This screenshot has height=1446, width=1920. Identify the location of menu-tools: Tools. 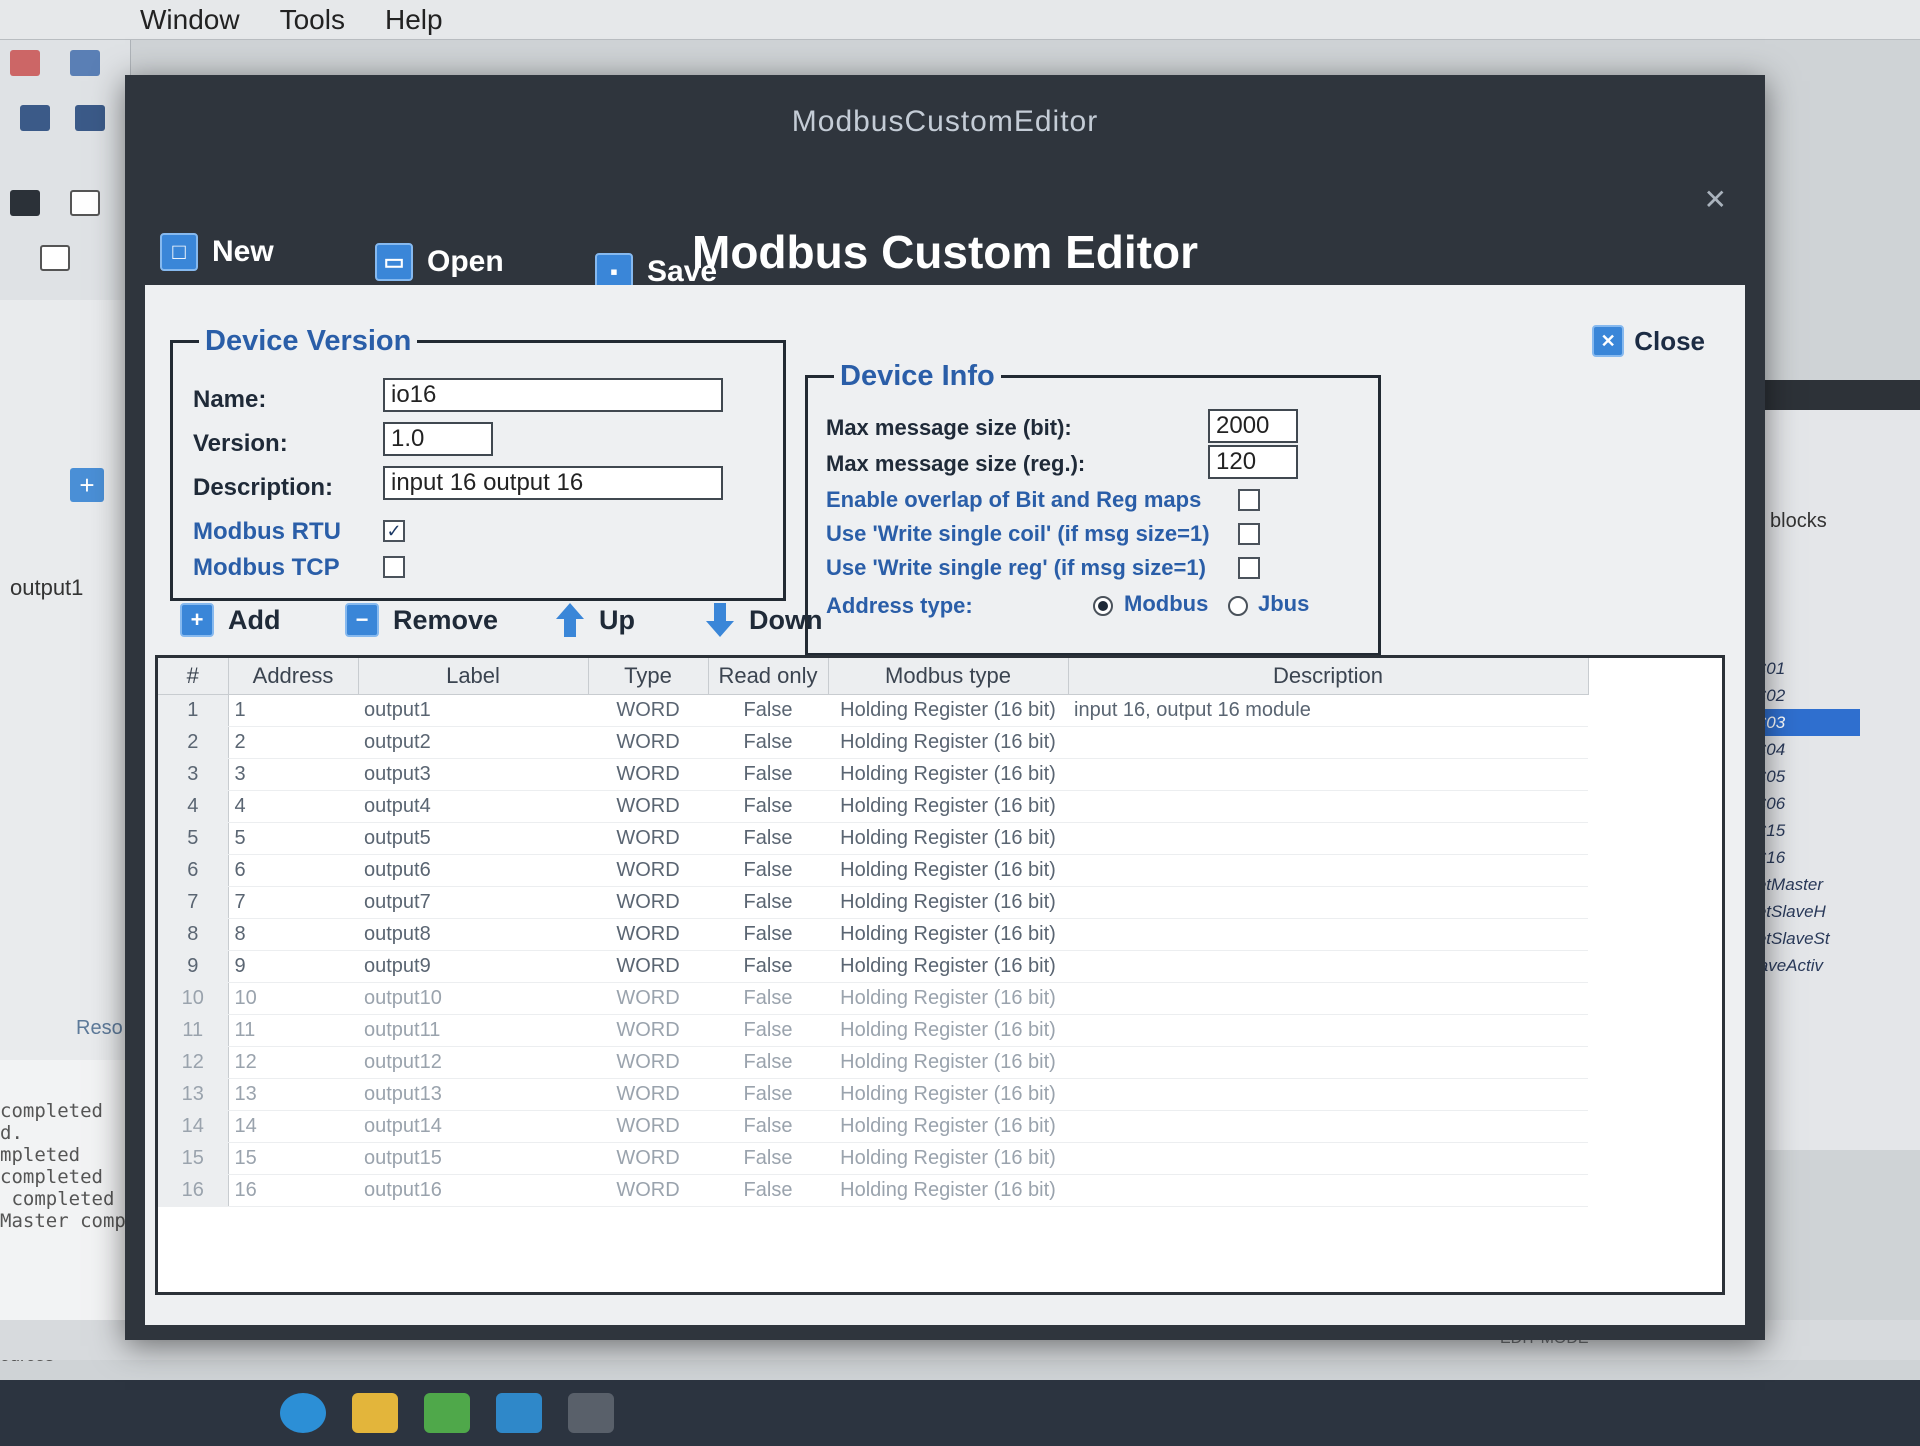
(312, 20).